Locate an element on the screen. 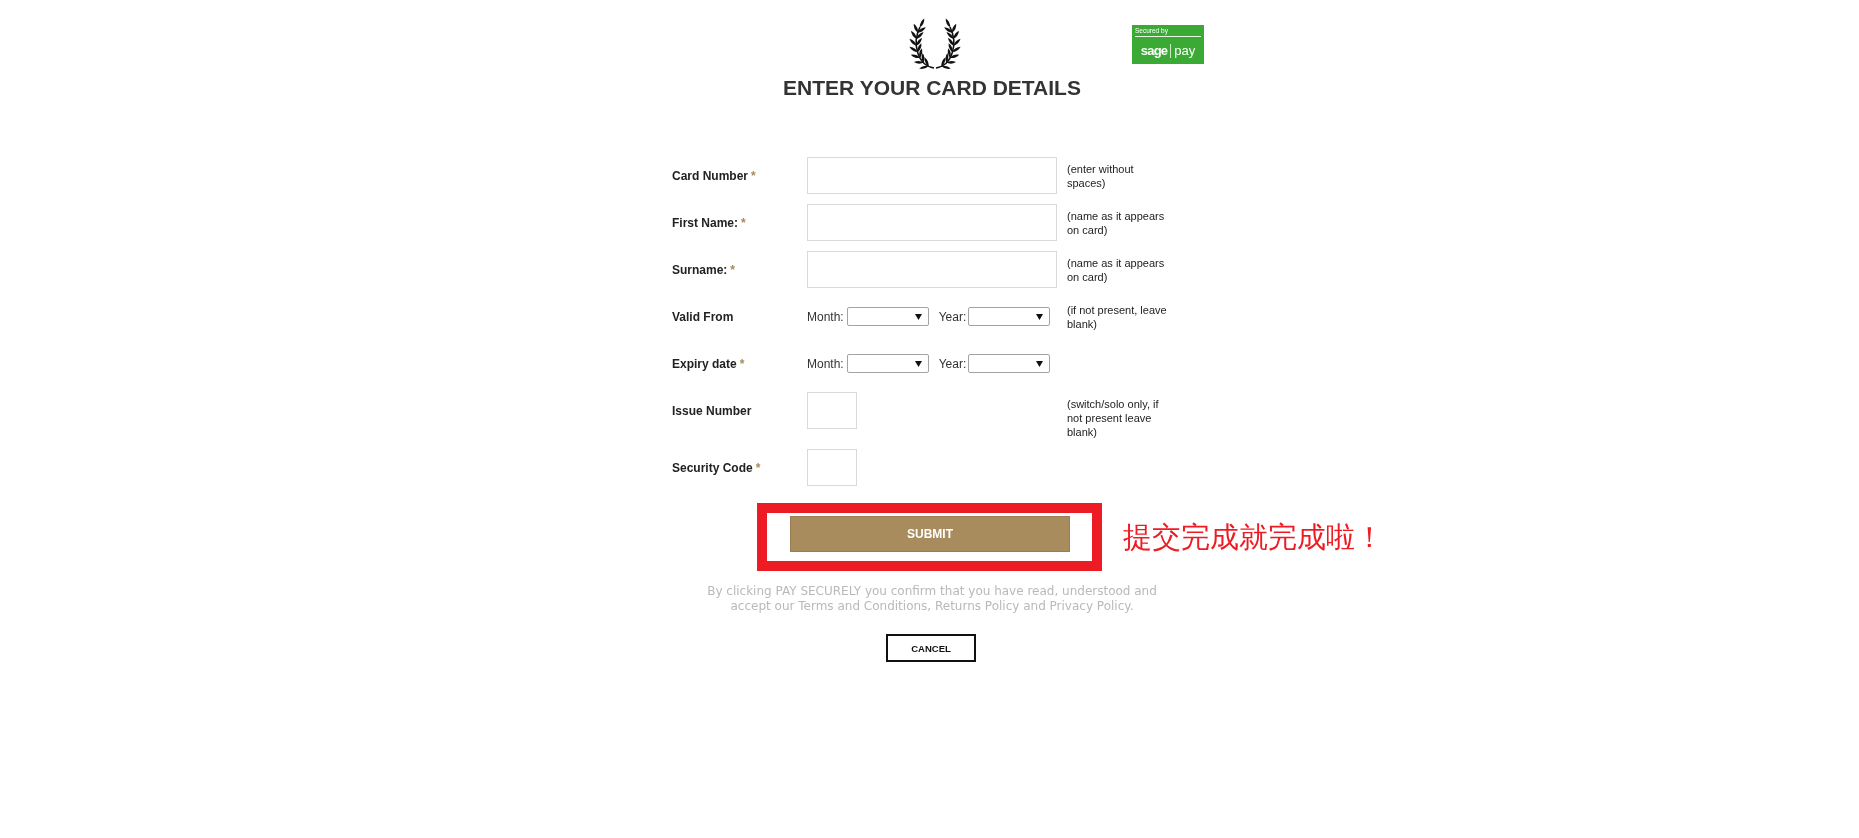  page-title: ENTER YOUR CARD DETAILS is located at coordinates (932, 88).